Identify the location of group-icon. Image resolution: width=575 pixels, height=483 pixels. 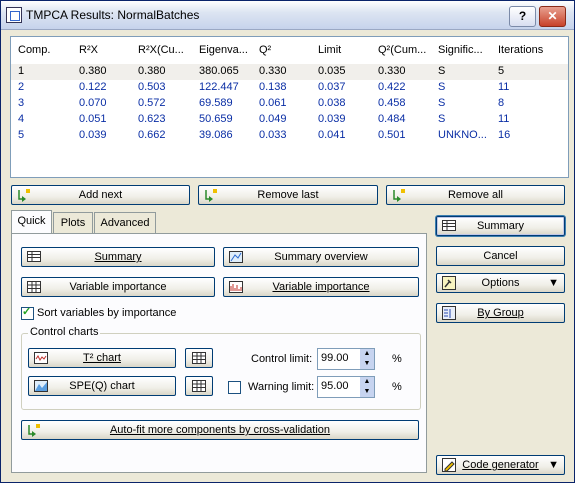
(449, 313).